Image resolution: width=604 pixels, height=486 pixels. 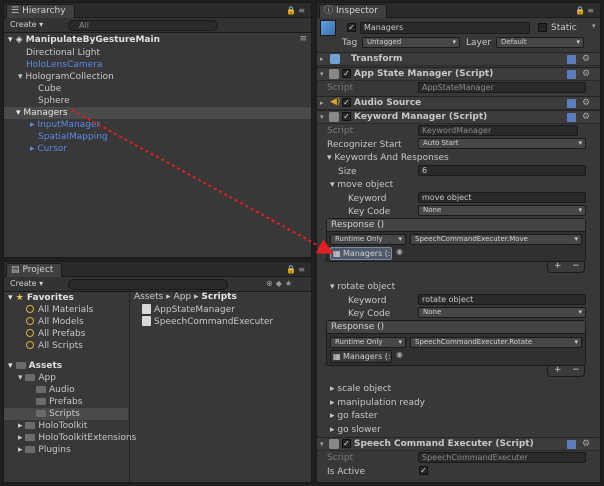 What do you see at coordinates (540, 42) in the screenshot?
I see `layer-dropdown: Default` at bounding box center [540, 42].